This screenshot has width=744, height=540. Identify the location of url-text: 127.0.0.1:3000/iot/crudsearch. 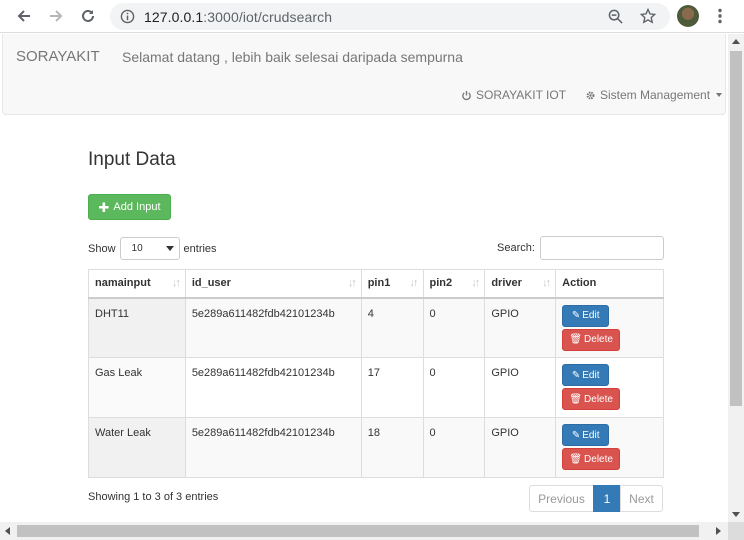
(238, 17).